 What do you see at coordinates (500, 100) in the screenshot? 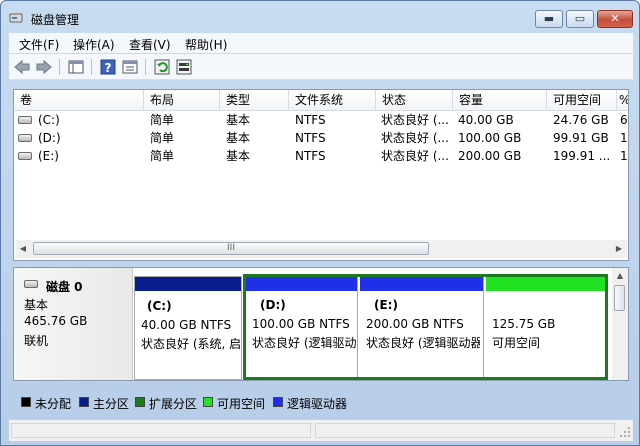
I see `column-header-capacity: 容量` at bounding box center [500, 100].